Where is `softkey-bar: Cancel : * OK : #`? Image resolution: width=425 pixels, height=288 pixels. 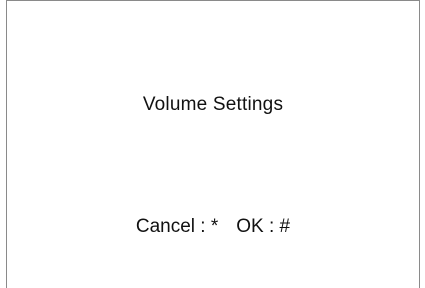 softkey-bar: Cancel : * OK : # is located at coordinates (213, 227).